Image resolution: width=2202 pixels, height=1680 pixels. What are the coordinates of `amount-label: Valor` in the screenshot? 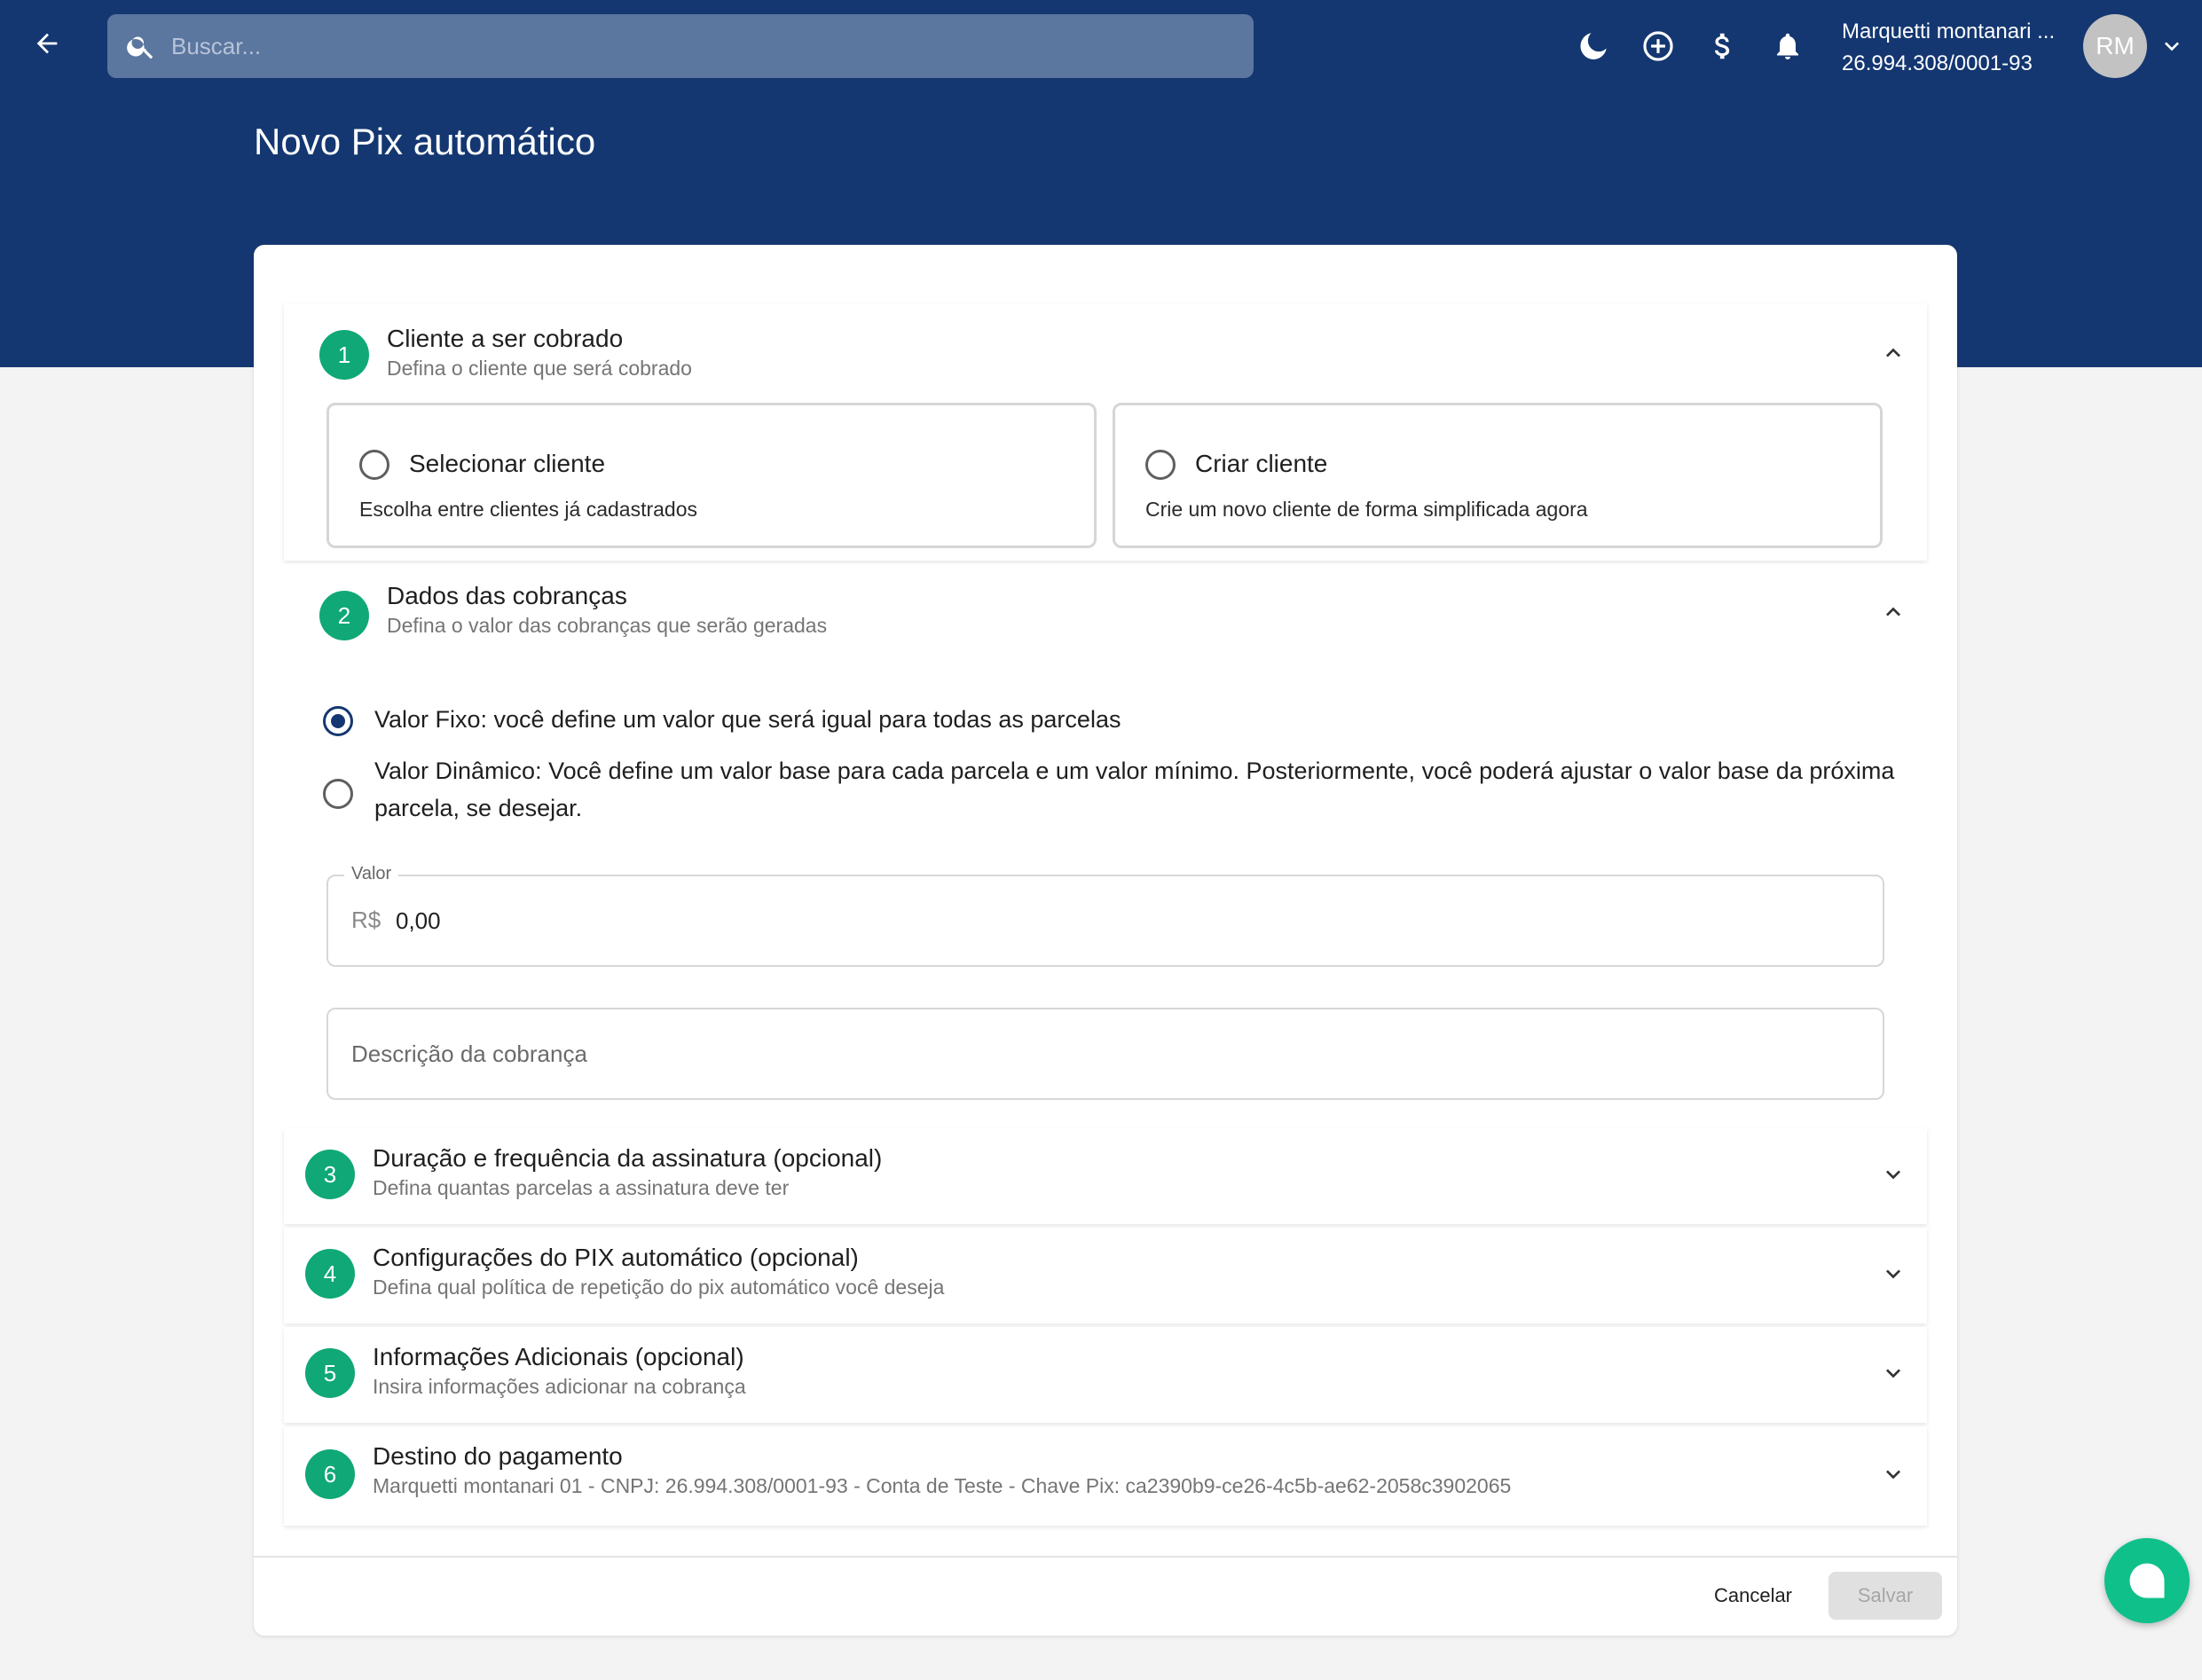 It's located at (372, 874).